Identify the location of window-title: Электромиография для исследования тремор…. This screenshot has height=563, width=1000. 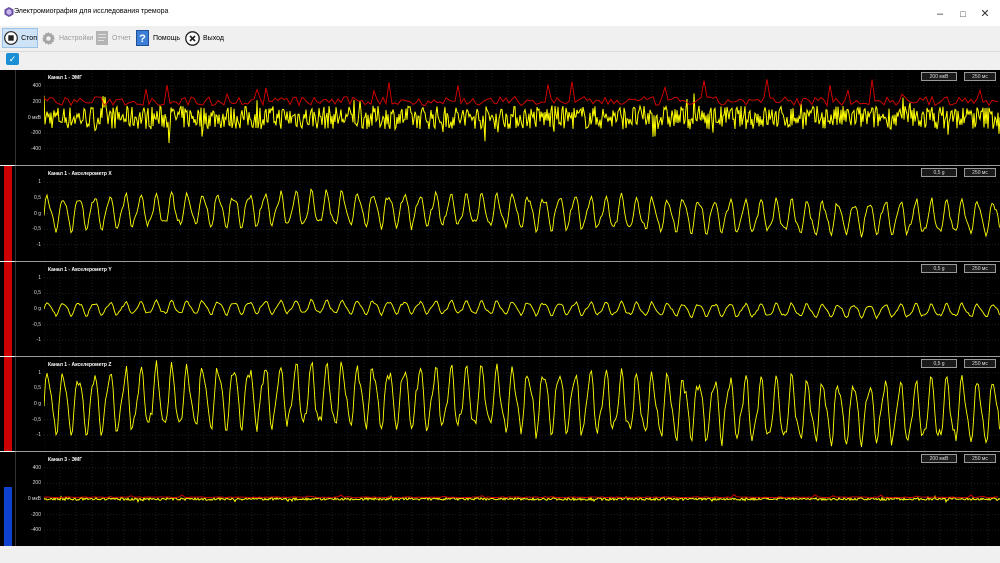
(91, 11).